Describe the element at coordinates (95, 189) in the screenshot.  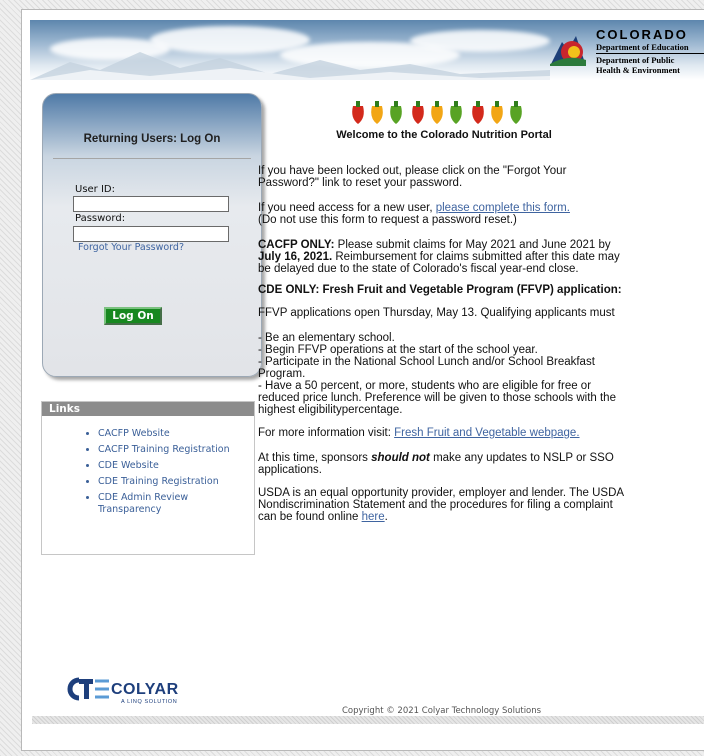
I see `user-id-label: User ID:` at that location.